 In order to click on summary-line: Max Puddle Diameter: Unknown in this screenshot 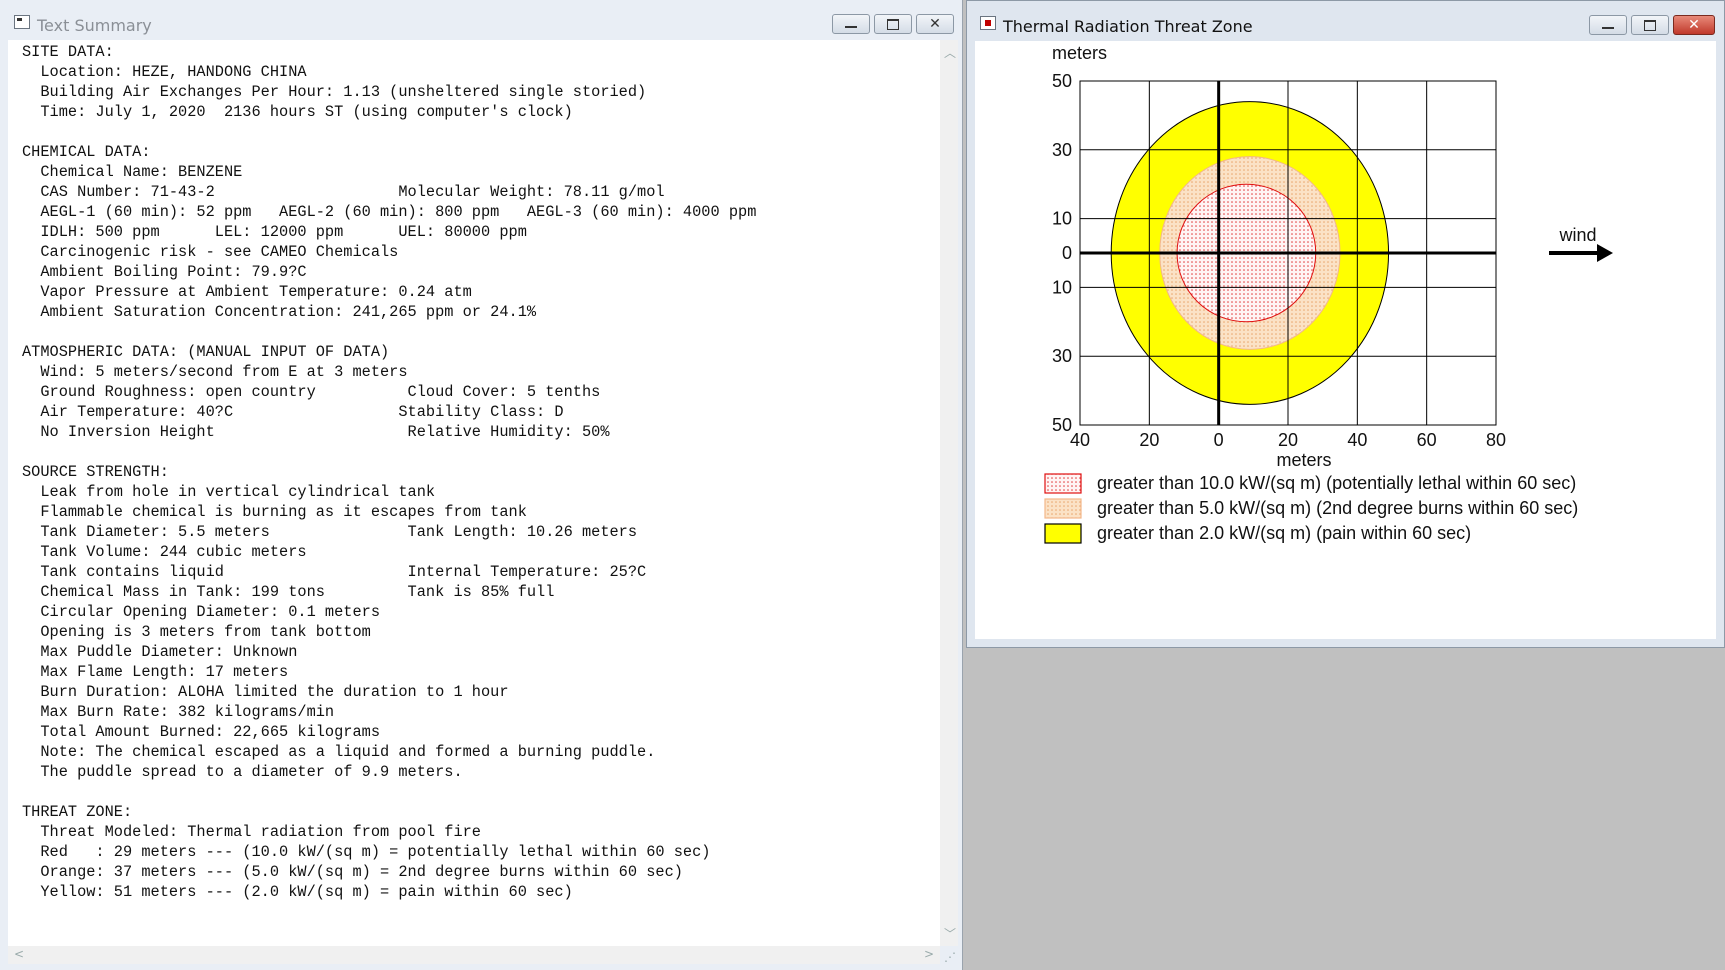, I will do `click(160, 652)`.